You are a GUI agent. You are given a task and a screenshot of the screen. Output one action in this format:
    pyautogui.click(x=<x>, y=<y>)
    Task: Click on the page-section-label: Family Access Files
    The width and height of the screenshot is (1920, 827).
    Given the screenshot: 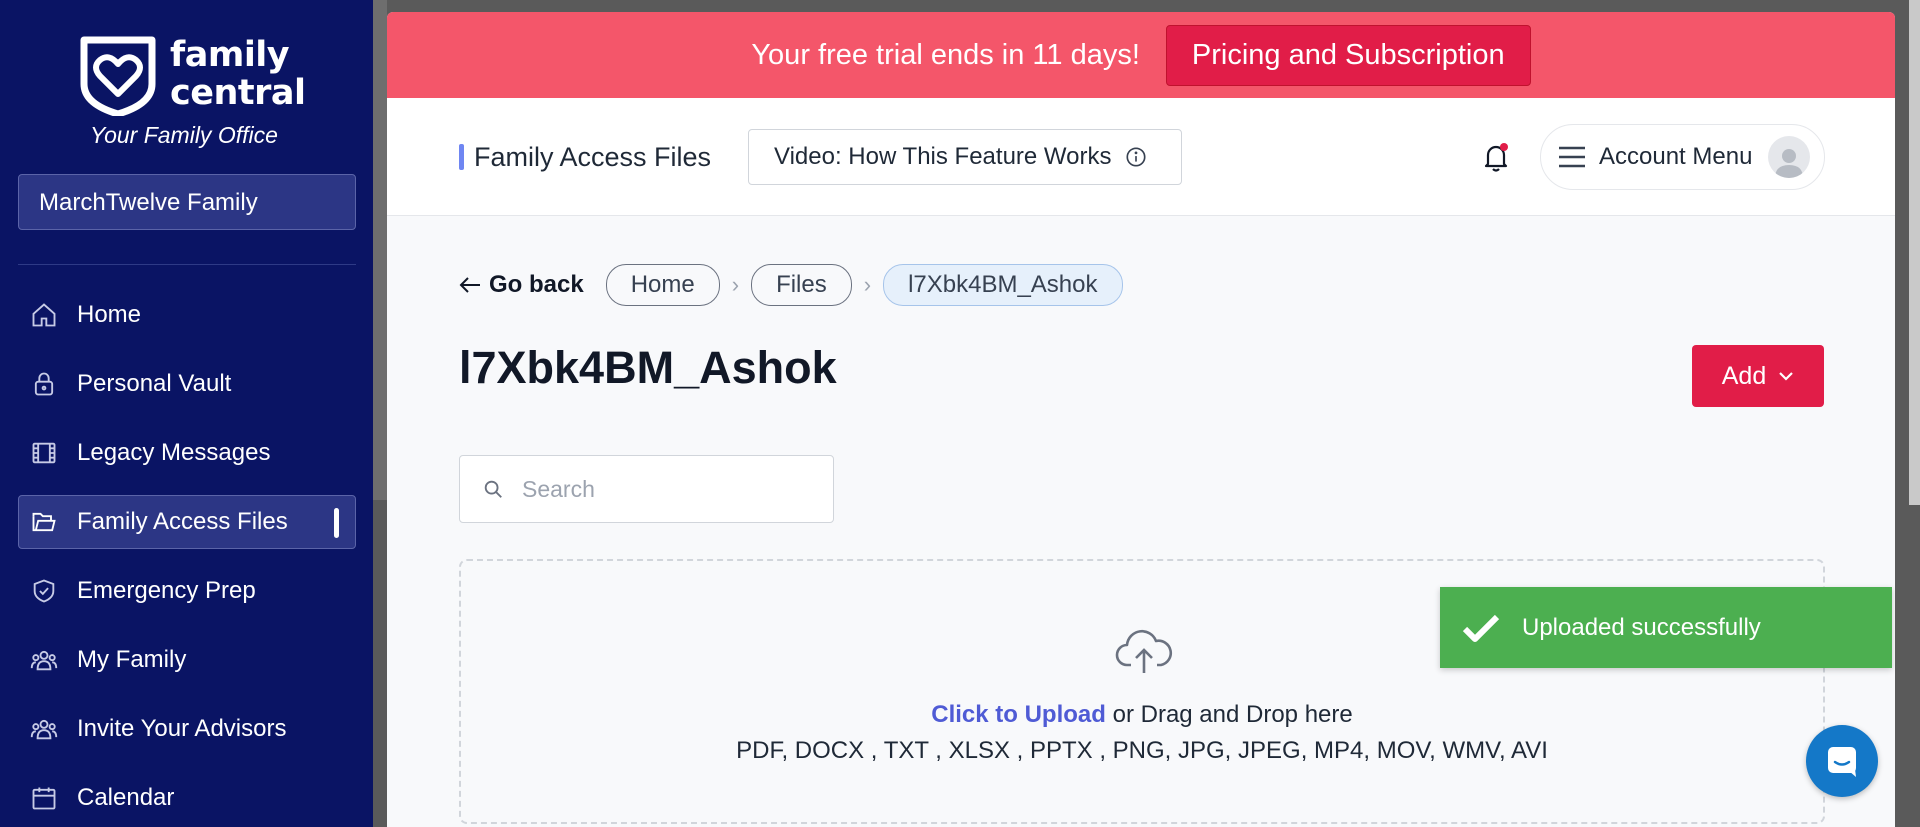 What is the action you would take?
    pyautogui.click(x=585, y=157)
    